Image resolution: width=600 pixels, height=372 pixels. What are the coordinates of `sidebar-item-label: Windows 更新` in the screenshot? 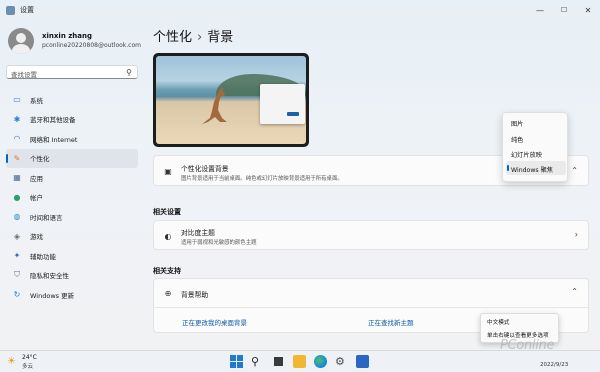 It's located at (52, 295).